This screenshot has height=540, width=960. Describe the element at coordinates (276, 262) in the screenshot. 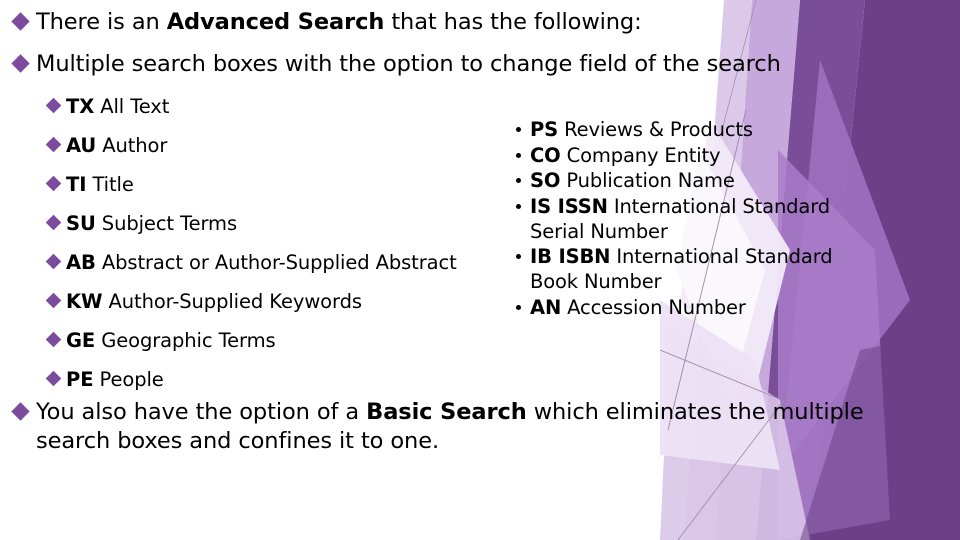

I see `field-label: Abstract or Author-Supplied Abstract` at that location.